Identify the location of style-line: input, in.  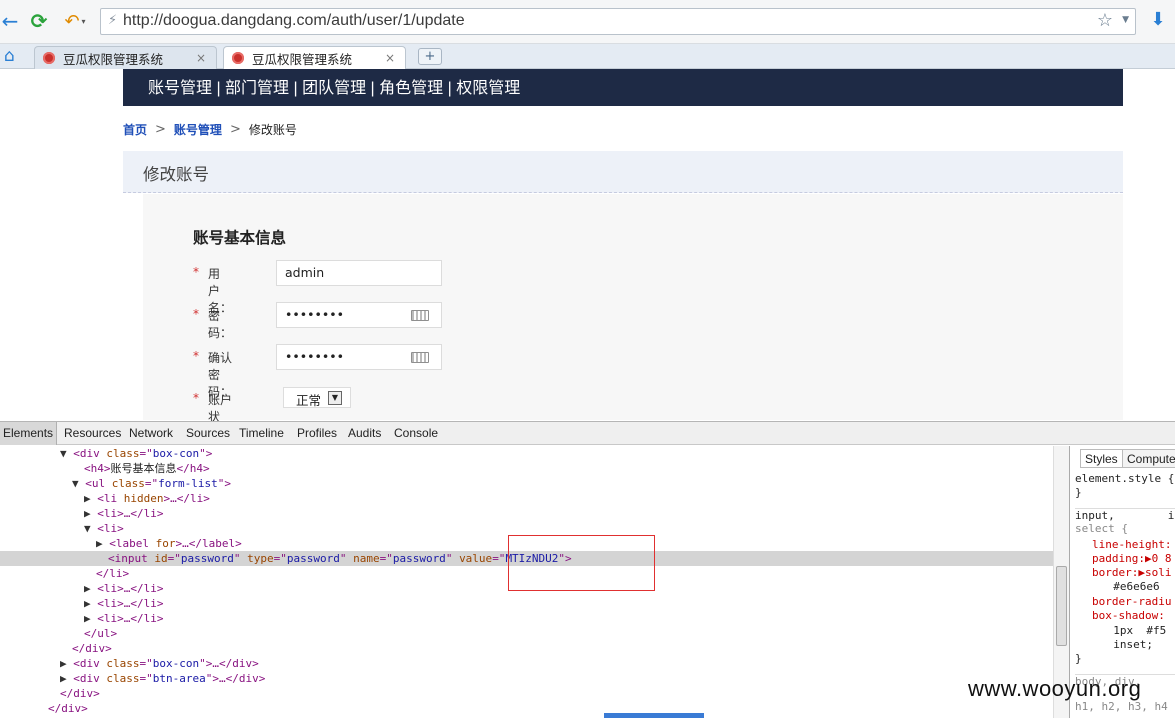
(1125, 515).